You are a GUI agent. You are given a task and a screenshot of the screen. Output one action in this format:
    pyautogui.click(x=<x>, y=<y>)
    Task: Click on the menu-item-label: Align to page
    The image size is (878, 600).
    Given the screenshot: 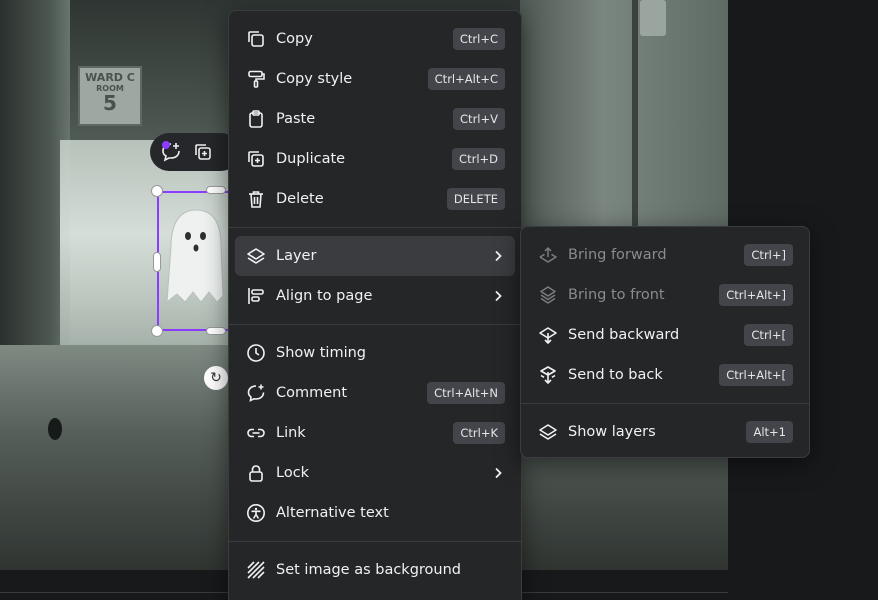 What is the action you would take?
    pyautogui.click(x=324, y=296)
    